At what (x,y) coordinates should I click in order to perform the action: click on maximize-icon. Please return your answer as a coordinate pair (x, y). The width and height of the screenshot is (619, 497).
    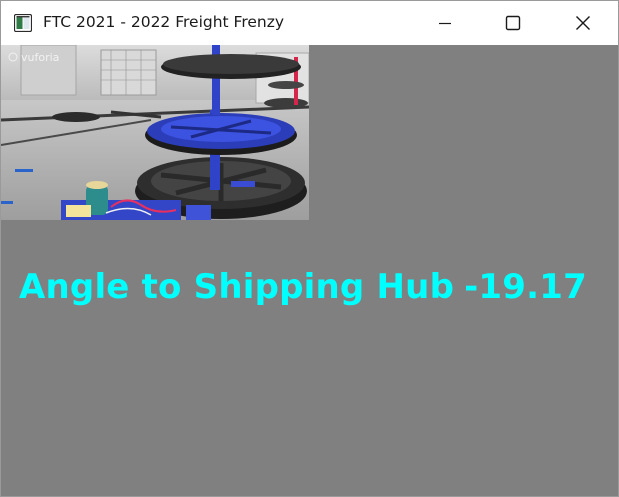
    Looking at the image, I should click on (513, 23).